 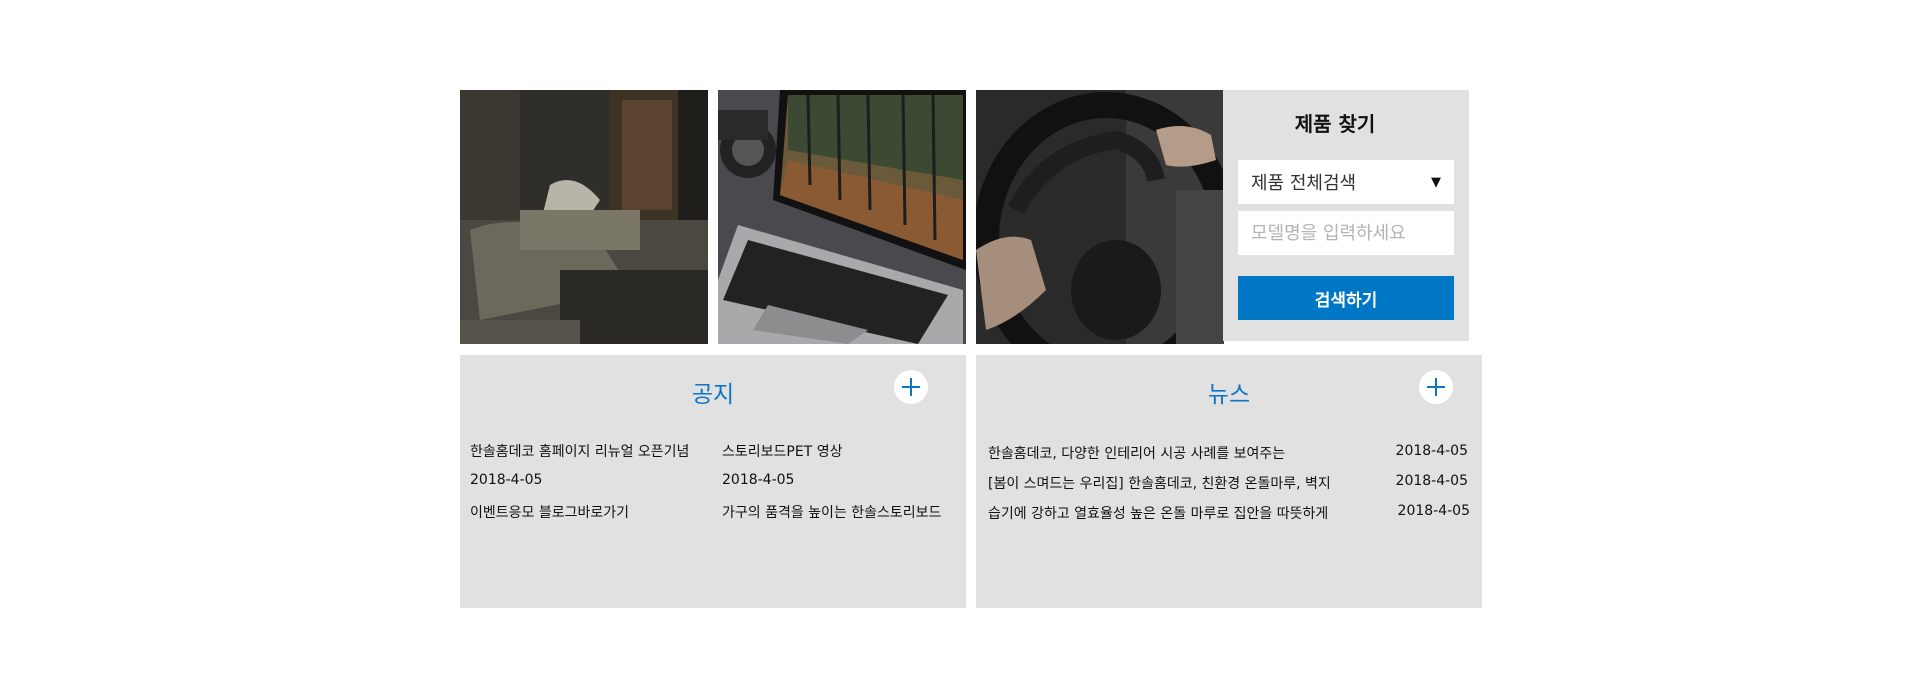 I want to click on category-select: 제품 전체검색 ▼, so click(x=1346, y=182).